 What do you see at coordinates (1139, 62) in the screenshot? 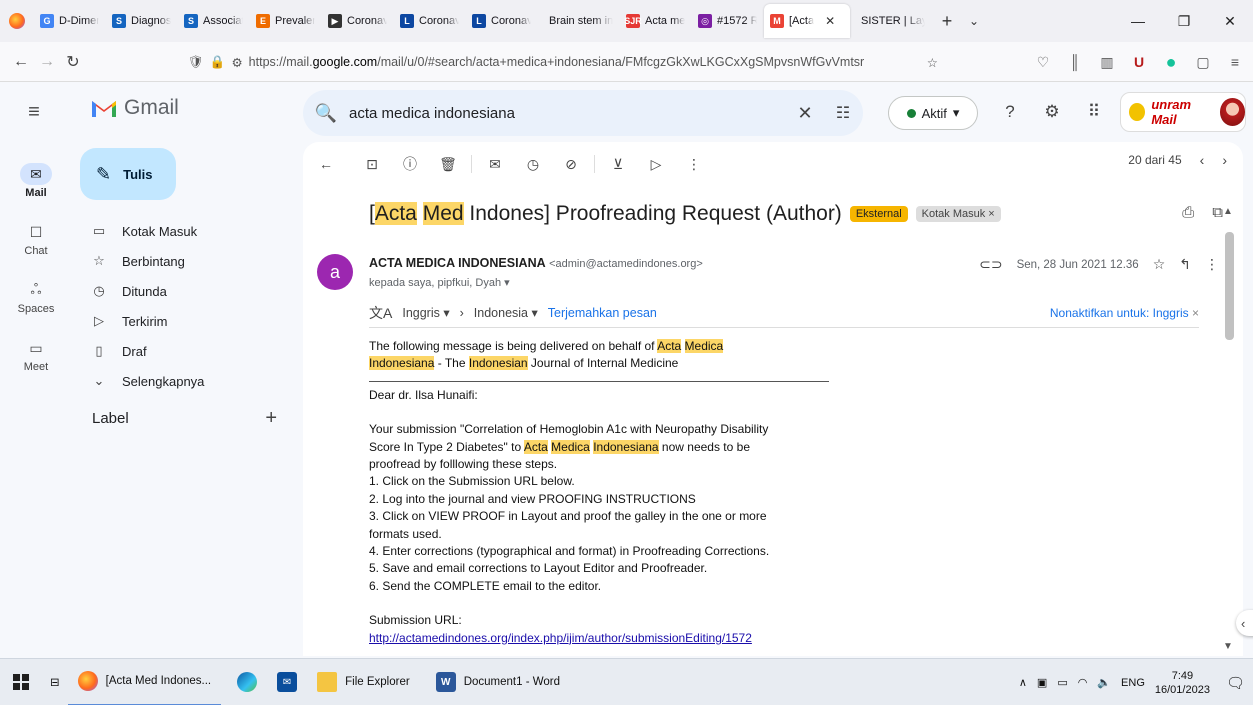
I see `extension-icon: U` at bounding box center [1139, 62].